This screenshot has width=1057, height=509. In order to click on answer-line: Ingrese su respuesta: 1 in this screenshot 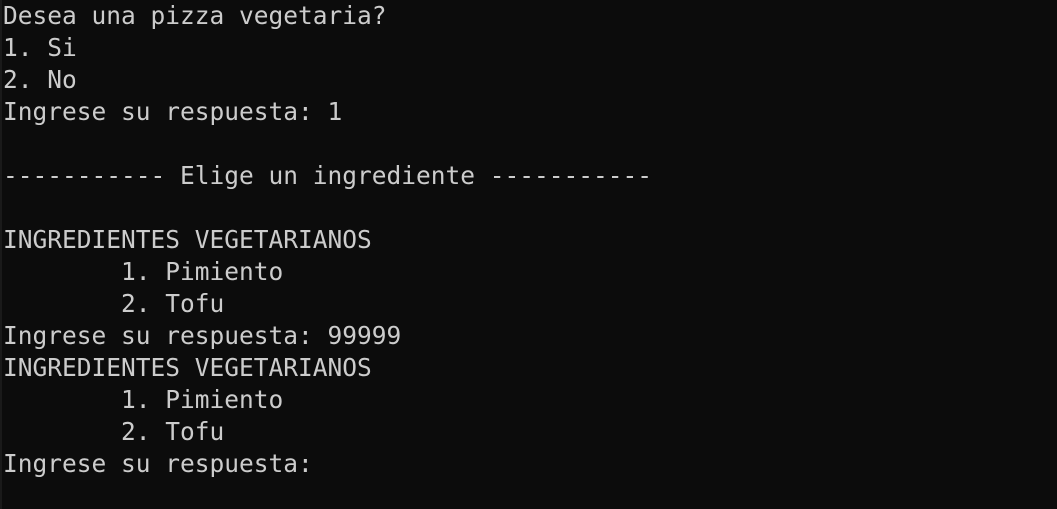, I will do `click(173, 111)`.